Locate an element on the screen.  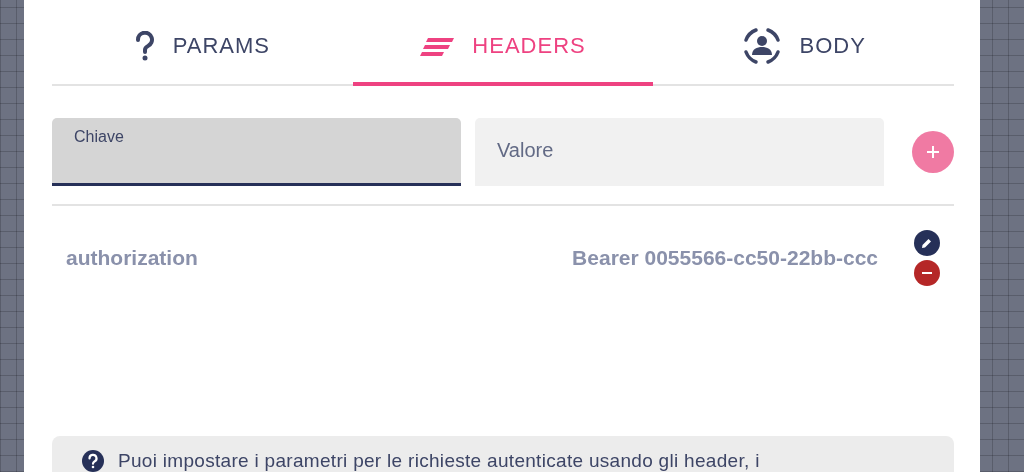
remove-button is located at coordinates (927, 273).